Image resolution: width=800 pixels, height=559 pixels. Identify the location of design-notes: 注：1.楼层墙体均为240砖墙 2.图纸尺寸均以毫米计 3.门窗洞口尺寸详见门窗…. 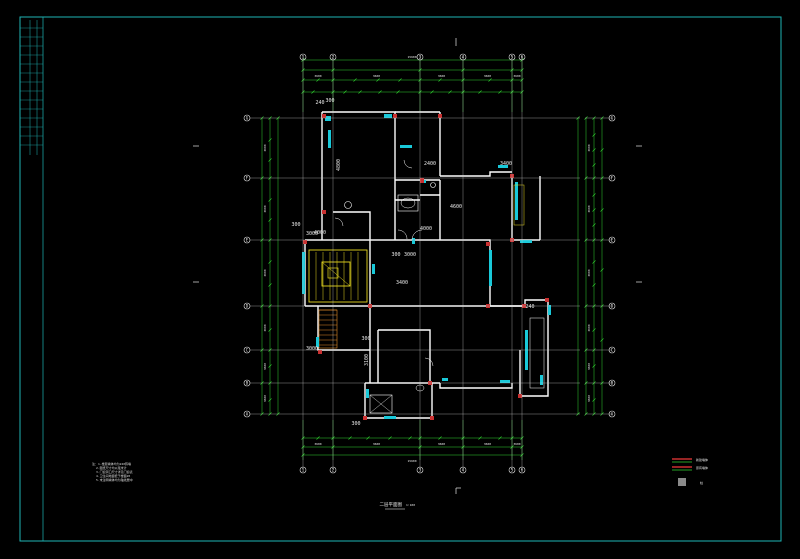
(152, 472).